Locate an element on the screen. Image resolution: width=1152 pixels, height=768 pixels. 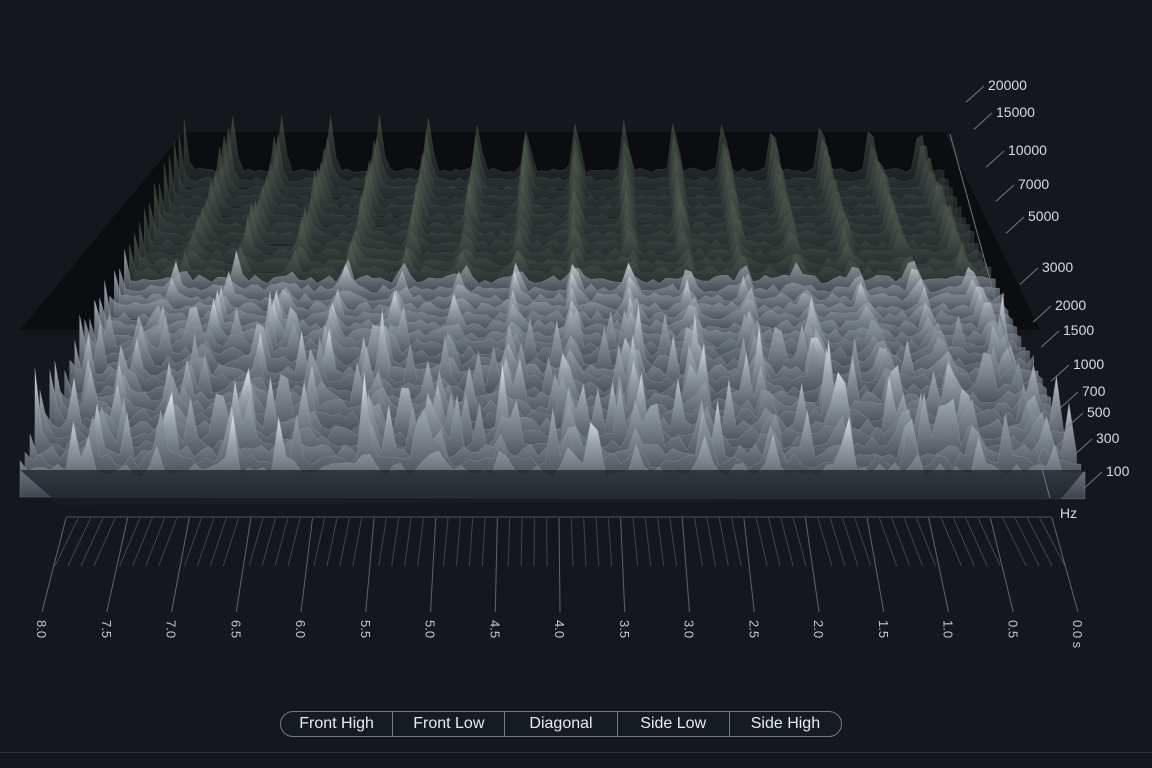
diagonal-button: Diagonal is located at coordinates (561, 724).